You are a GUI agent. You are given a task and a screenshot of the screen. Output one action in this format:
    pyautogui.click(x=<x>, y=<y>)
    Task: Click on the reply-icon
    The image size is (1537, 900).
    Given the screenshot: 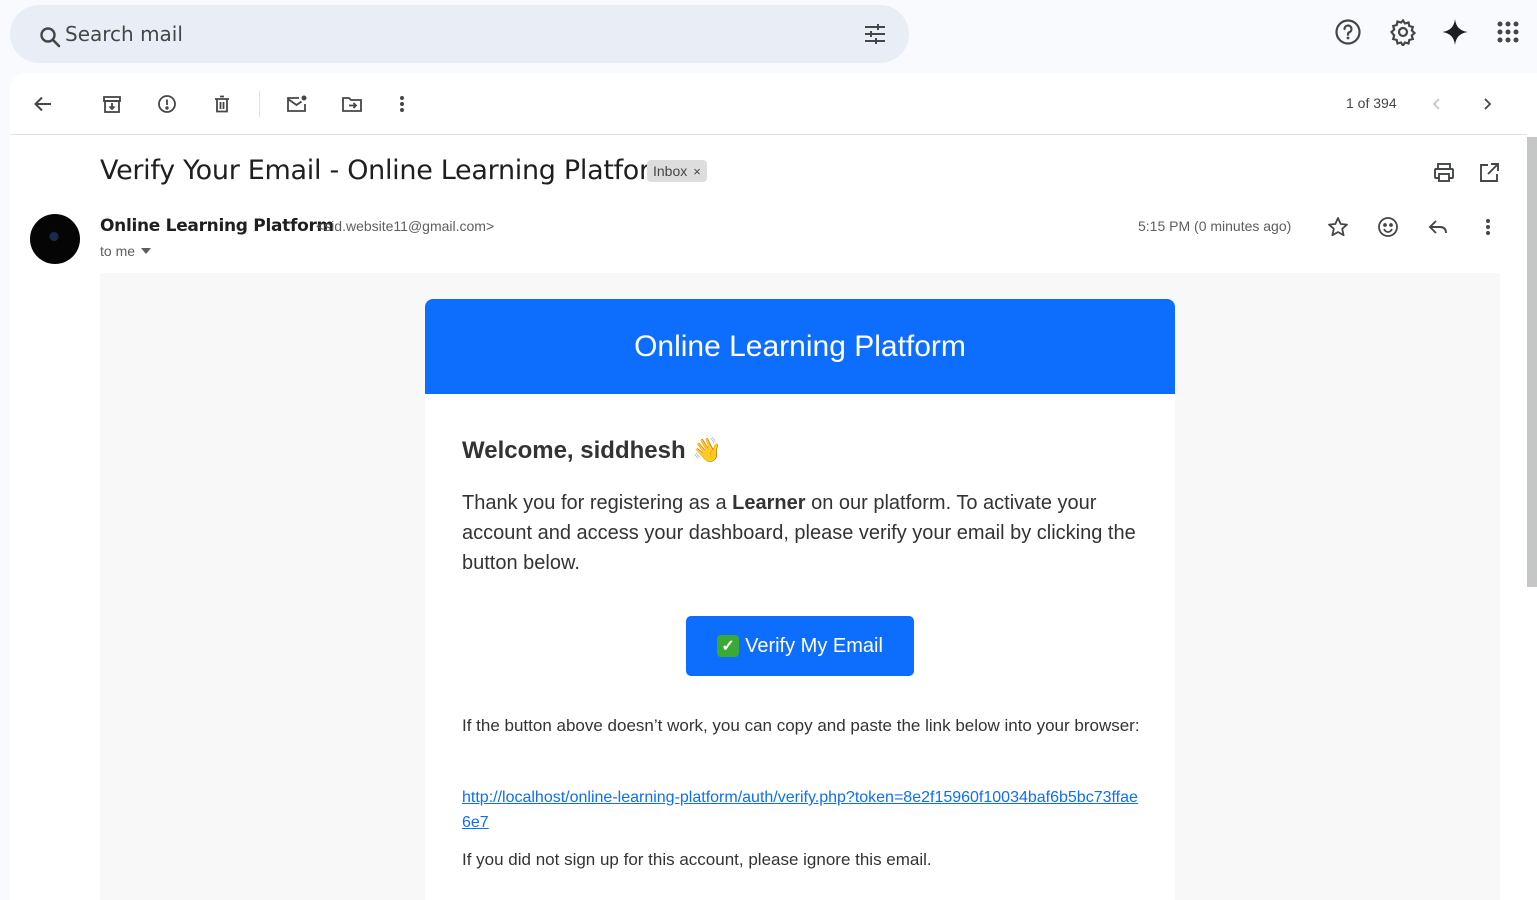 What is the action you would take?
    pyautogui.click(x=1438, y=227)
    